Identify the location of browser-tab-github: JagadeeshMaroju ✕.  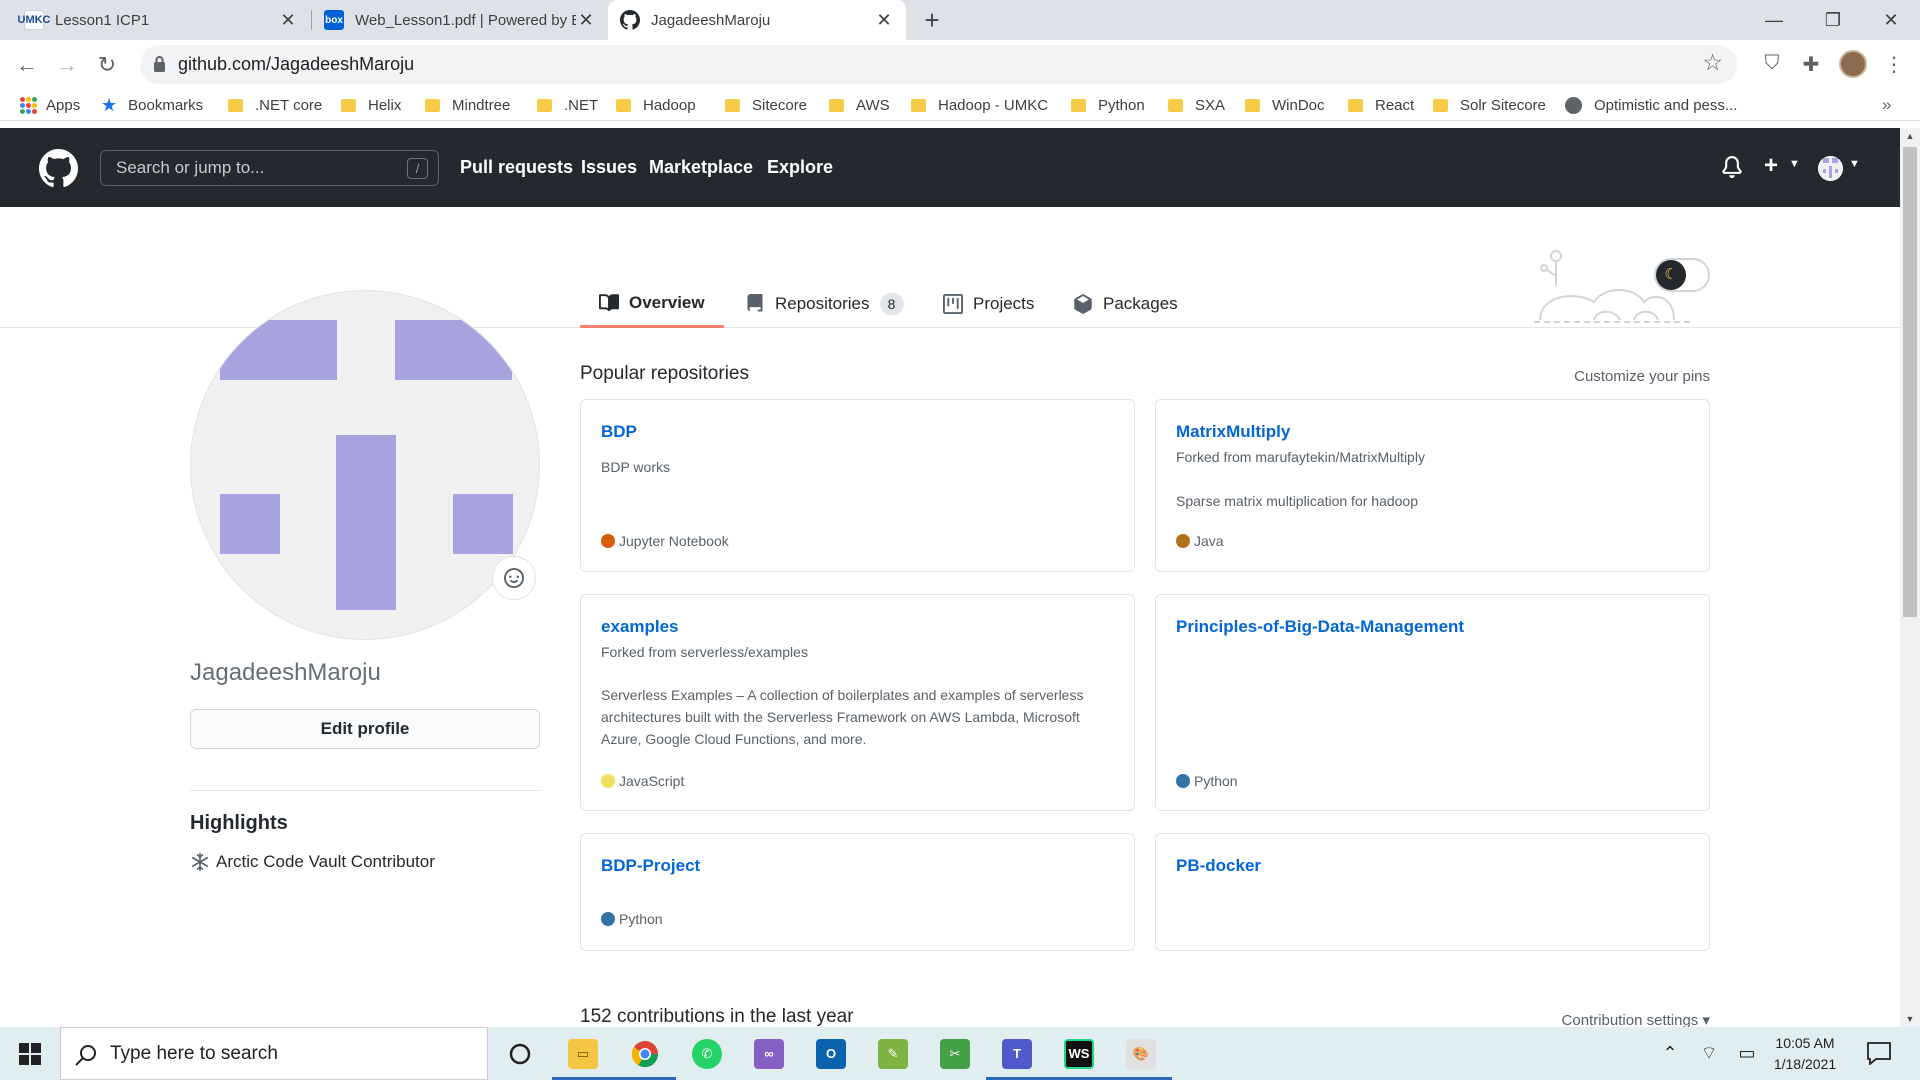
(757, 20).